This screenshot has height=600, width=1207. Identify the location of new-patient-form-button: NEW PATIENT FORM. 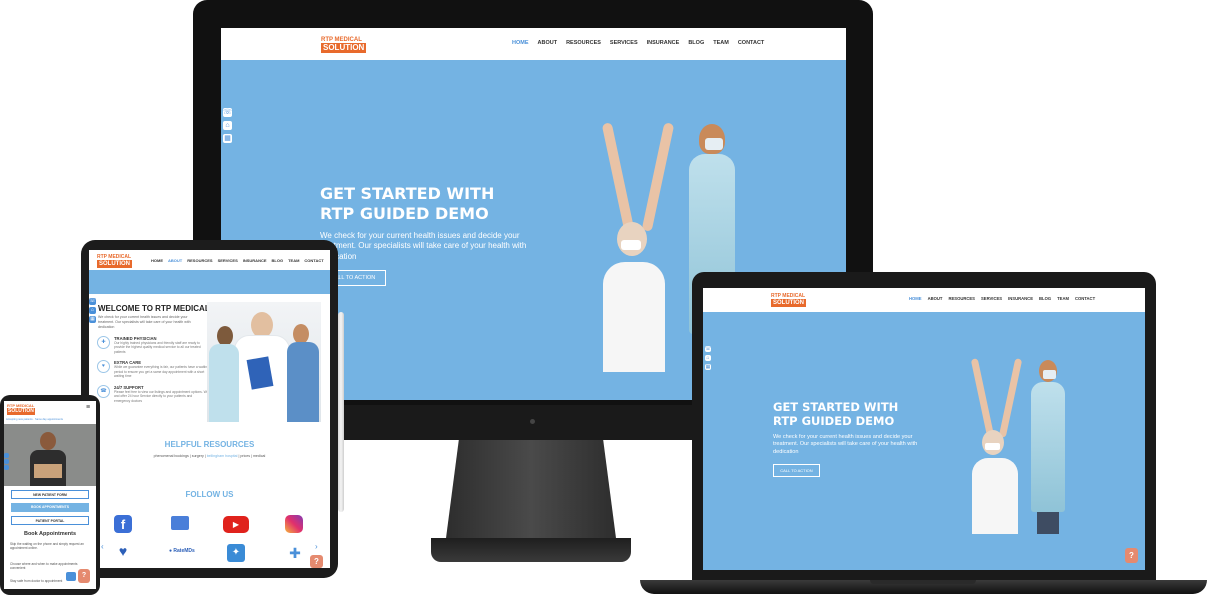
(50, 494).